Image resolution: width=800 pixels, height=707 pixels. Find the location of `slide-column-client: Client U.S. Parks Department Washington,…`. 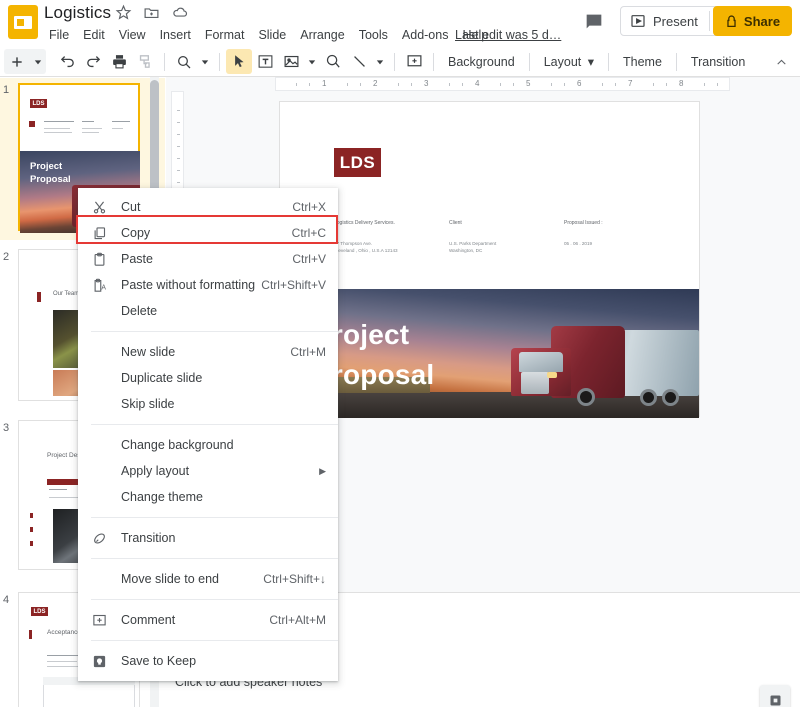

slide-column-client: Client U.S. Parks Department Washington,… is located at coordinates (506, 237).